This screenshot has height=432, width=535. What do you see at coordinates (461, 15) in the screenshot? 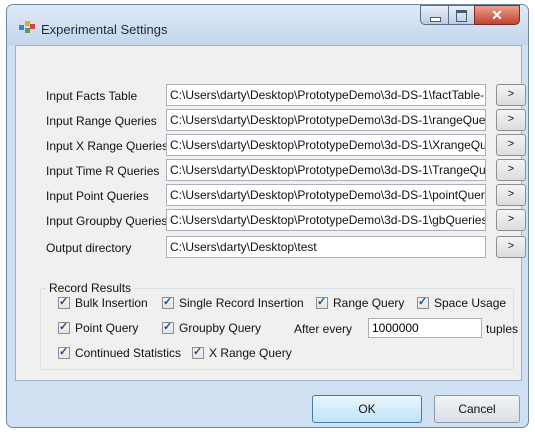
I see `maximize-icon` at bounding box center [461, 15].